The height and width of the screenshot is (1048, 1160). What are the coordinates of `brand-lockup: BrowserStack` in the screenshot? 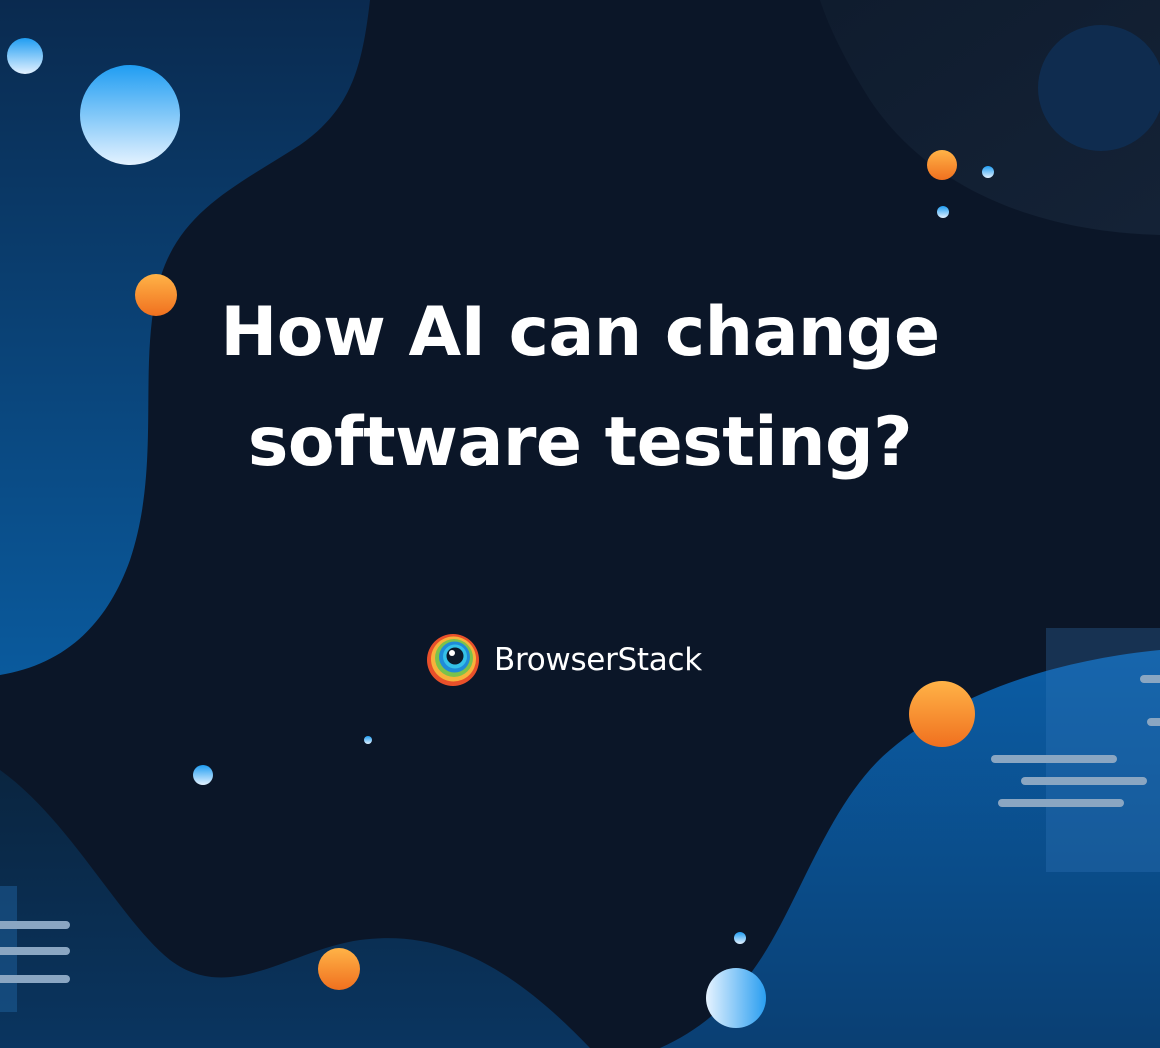 It's located at (564, 660).